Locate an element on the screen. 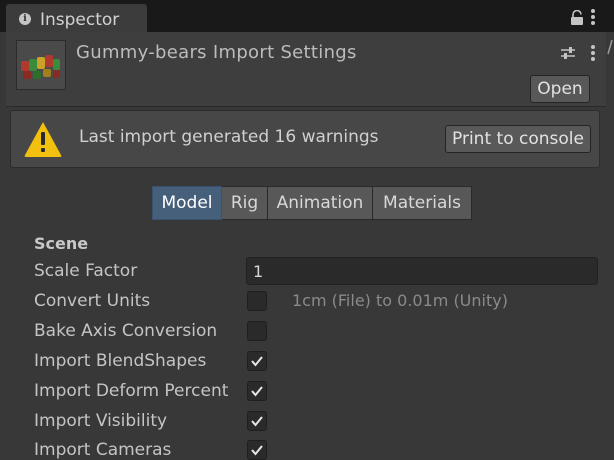 This screenshot has width=614, height=460. tab-animation: Animation is located at coordinates (320, 203).